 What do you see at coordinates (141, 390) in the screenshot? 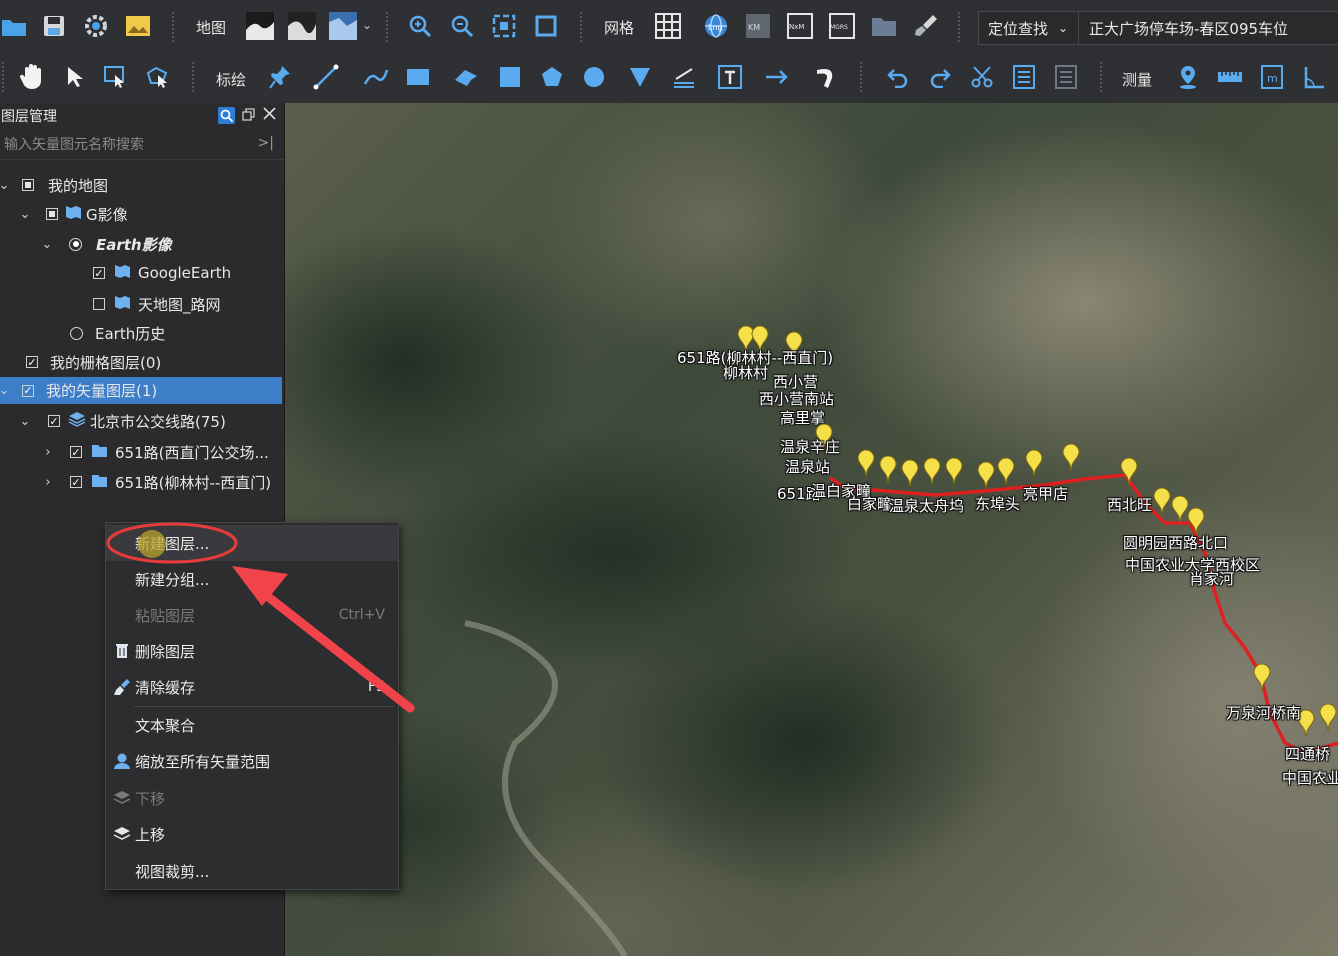
I see `tree-item-vector-layers: ⌄ ✓ 我的矢量图层(1)` at bounding box center [141, 390].